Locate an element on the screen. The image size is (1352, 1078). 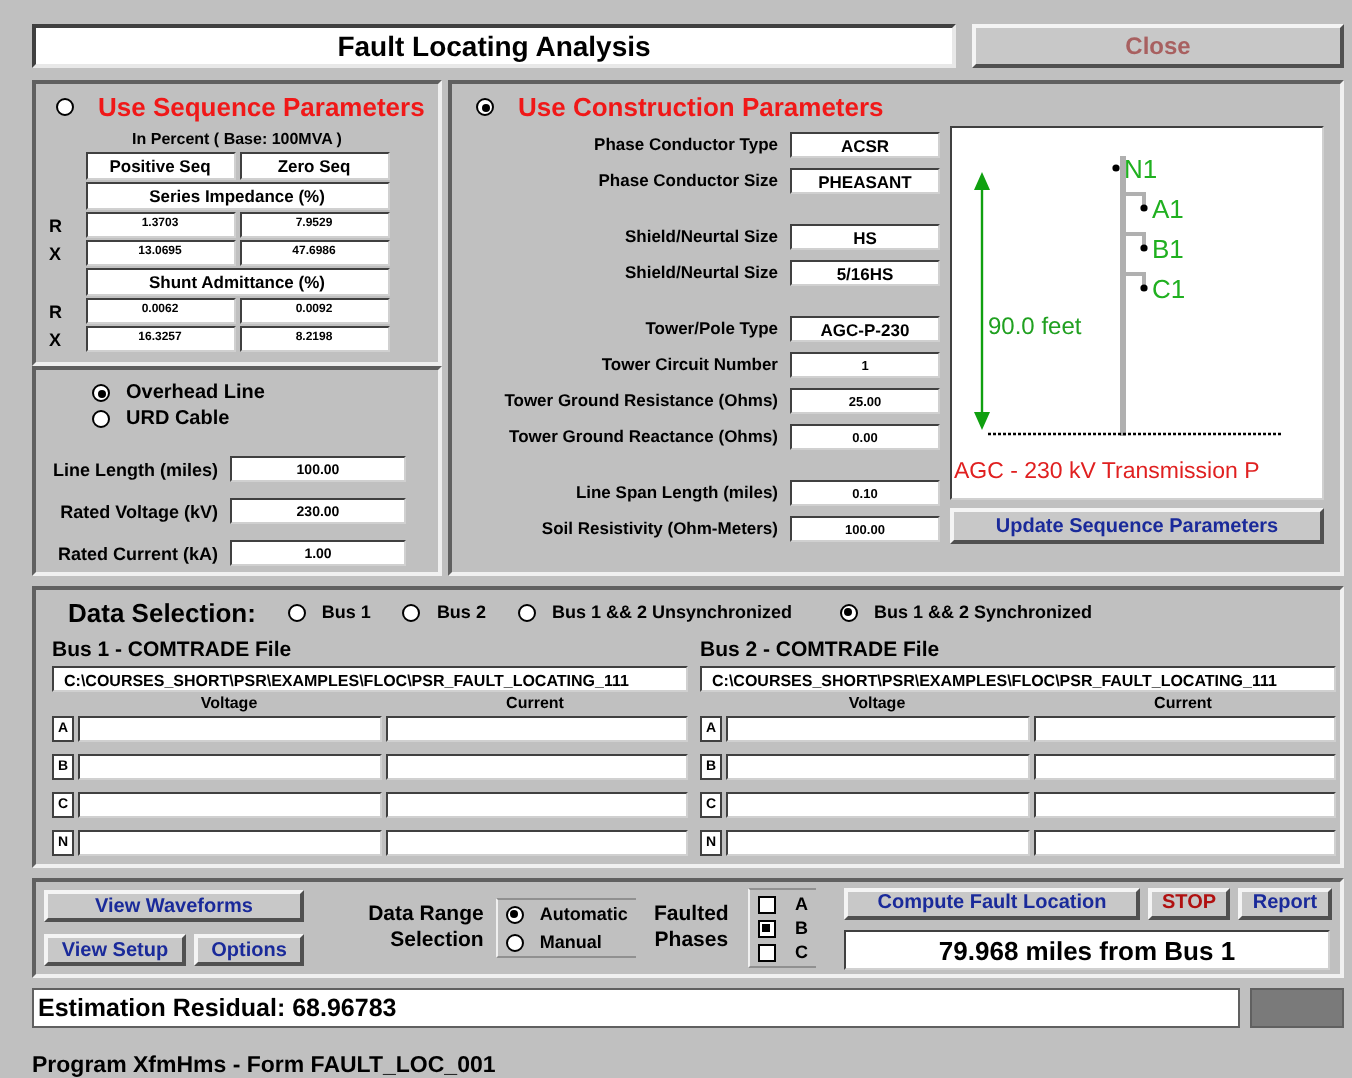
input-field: AGC-P-230 is located at coordinates (865, 328).